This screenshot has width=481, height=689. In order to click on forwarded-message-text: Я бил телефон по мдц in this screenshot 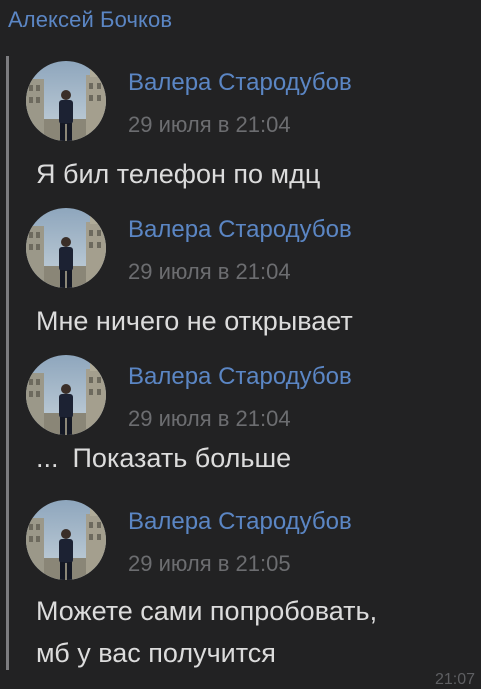, I will do `click(178, 174)`.